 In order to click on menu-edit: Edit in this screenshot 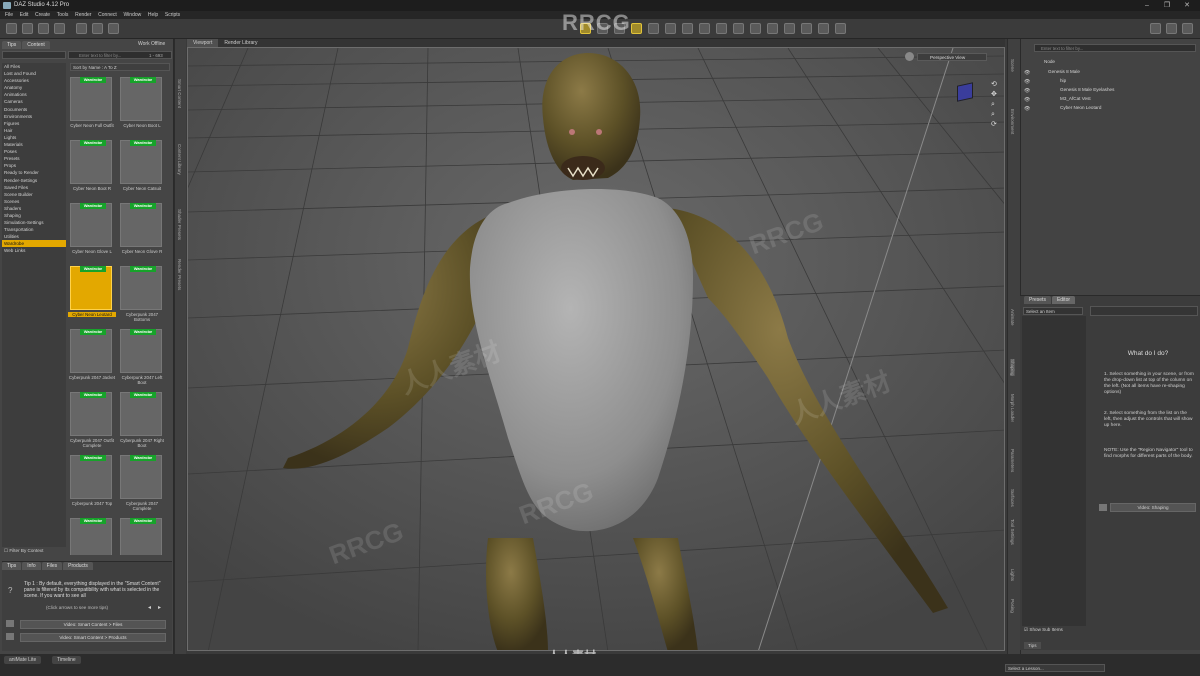, I will do `click(24, 15)`.